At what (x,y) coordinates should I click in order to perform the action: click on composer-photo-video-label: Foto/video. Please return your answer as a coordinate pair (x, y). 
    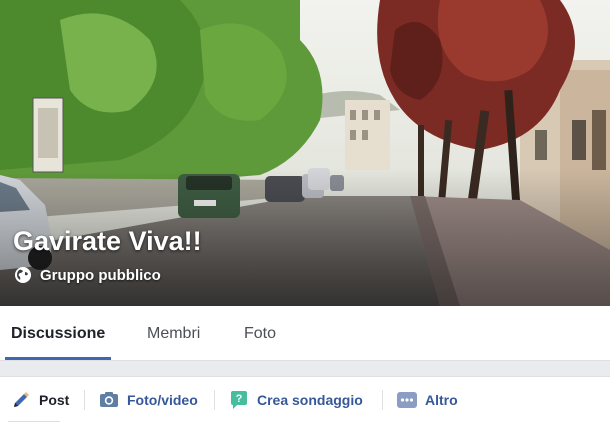
    Looking at the image, I should click on (162, 399).